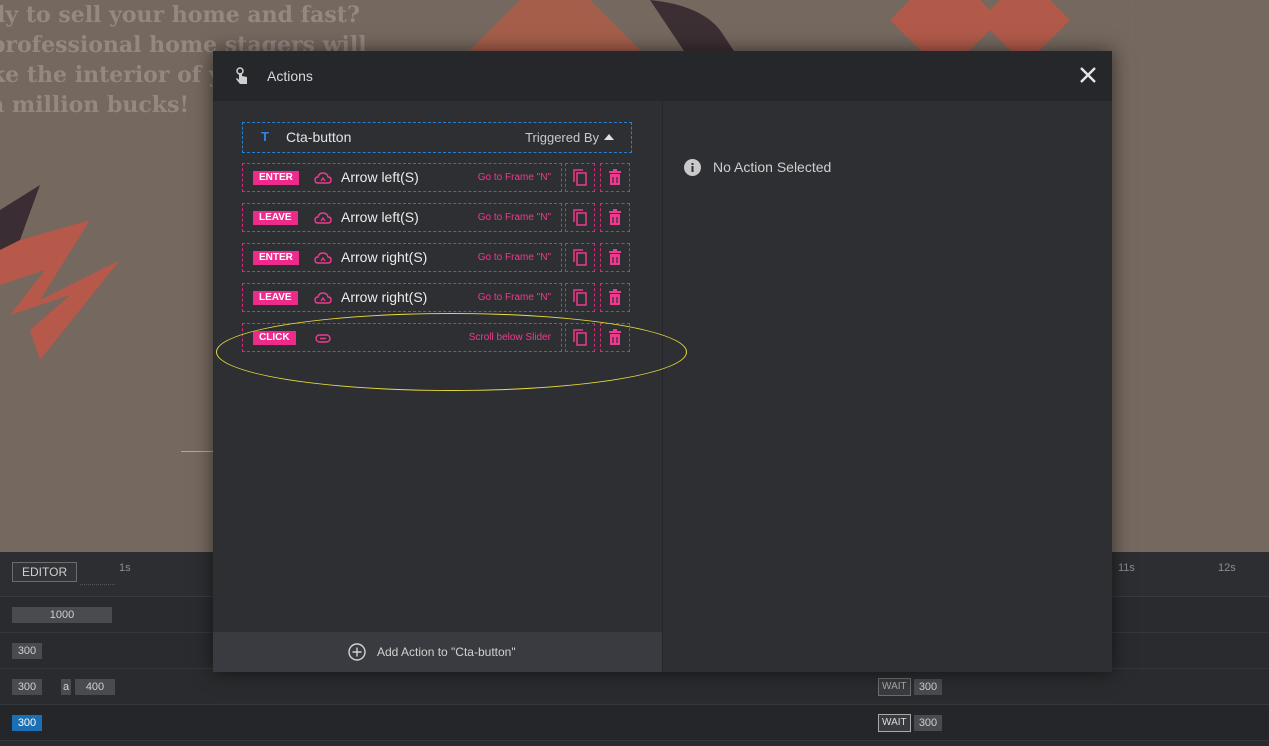 The height and width of the screenshot is (746, 1269). What do you see at coordinates (241, 75) in the screenshot?
I see `touch-hand-icon` at bounding box center [241, 75].